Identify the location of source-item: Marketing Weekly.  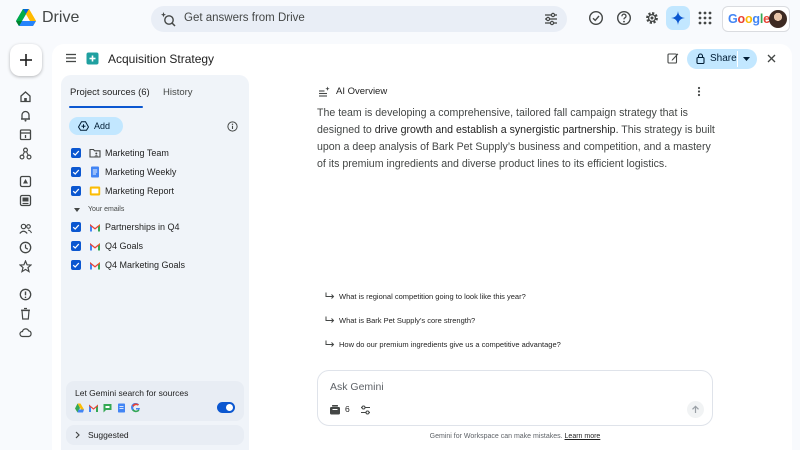
(156, 172).